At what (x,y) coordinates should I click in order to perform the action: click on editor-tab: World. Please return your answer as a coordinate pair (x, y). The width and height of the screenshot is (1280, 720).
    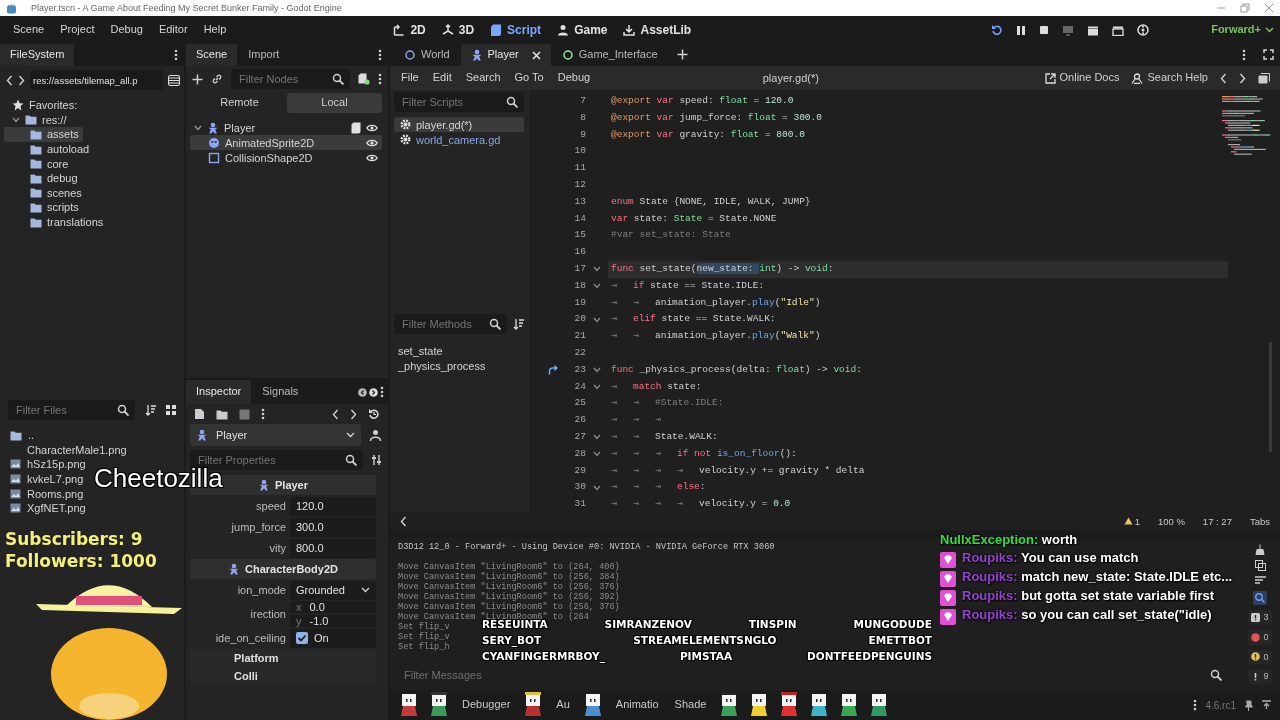
    Looking at the image, I should click on (427, 55).